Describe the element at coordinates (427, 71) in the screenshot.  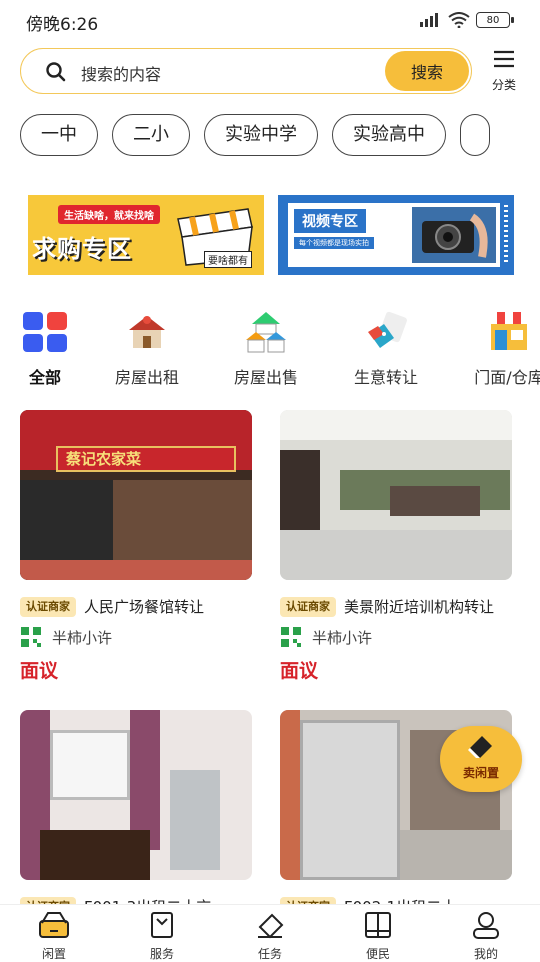
I see `search-button: 搜索` at that location.